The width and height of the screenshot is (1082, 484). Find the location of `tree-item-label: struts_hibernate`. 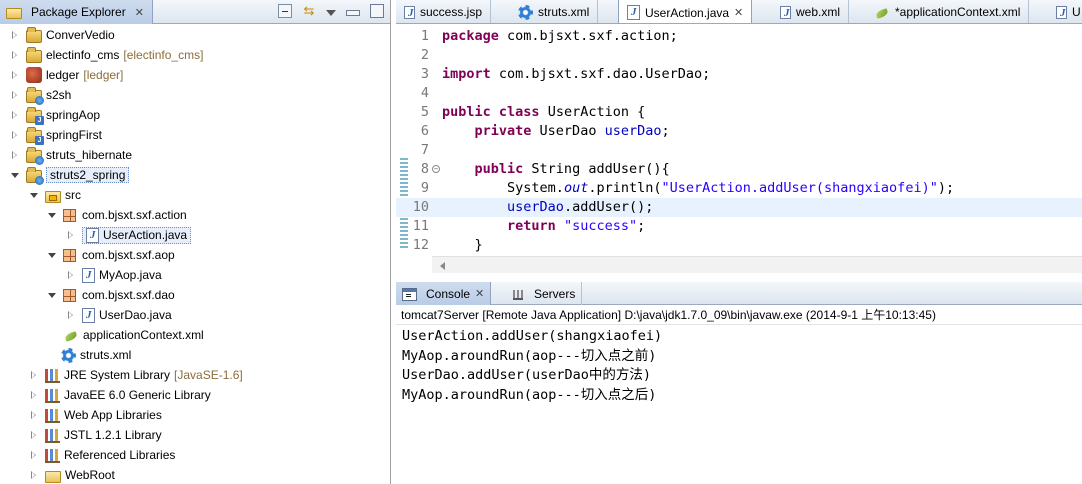

tree-item-label: struts_hibernate is located at coordinates (89, 155).